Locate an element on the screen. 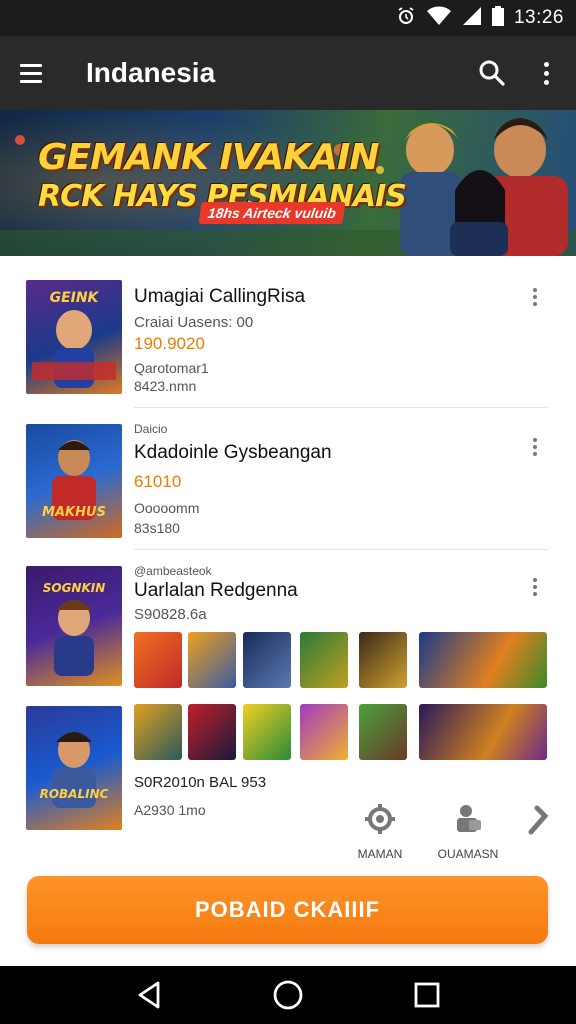 The height and width of the screenshot is (1024, 576). thumb-label: SOGNKIN is located at coordinates (74, 588).